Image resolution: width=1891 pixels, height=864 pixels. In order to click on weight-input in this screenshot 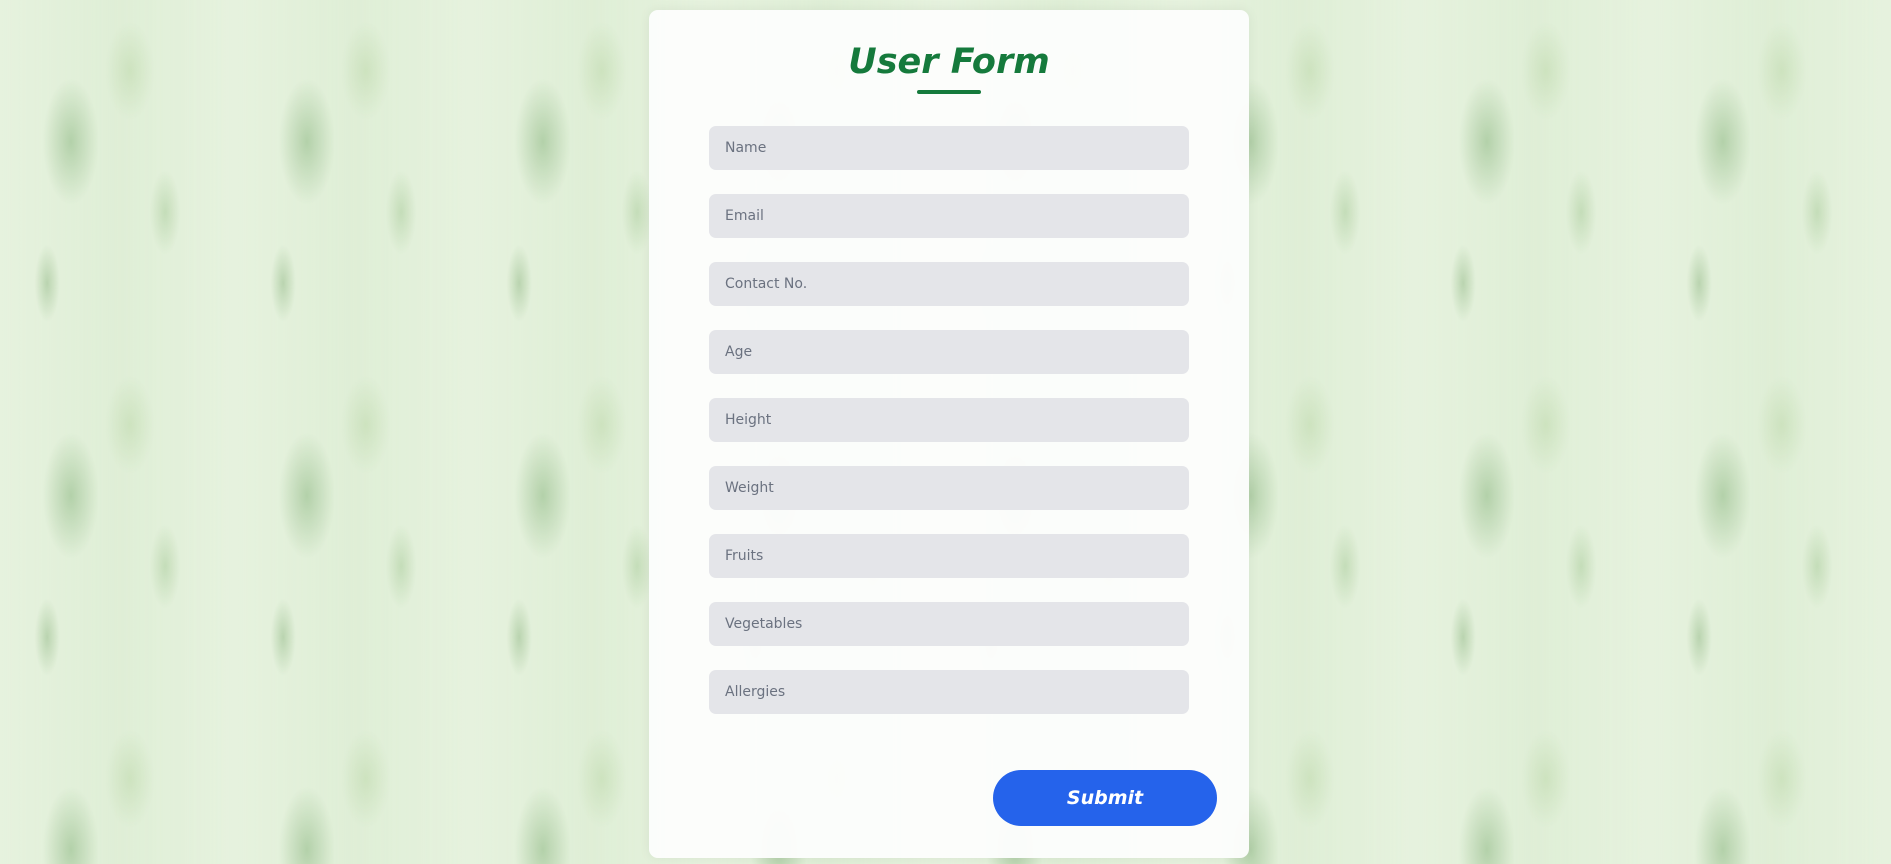, I will do `click(949, 488)`.